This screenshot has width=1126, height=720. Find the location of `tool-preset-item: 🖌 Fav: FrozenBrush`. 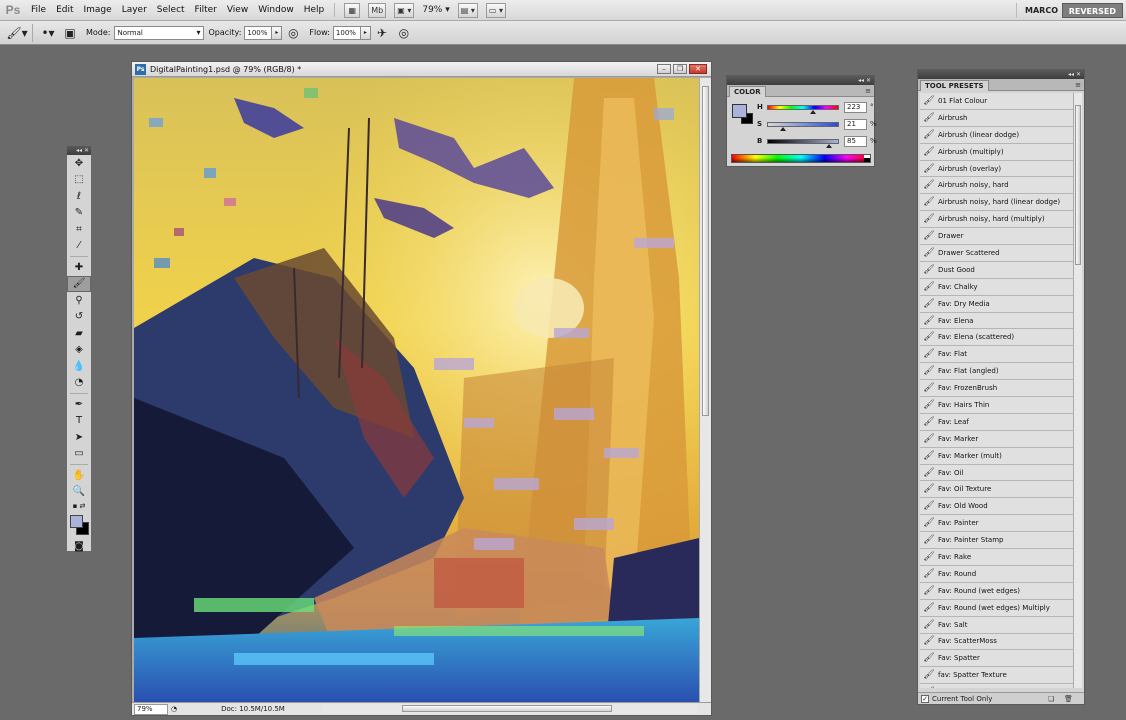

tool-preset-item: 🖌 Fav: FrozenBrush is located at coordinates (996, 389).